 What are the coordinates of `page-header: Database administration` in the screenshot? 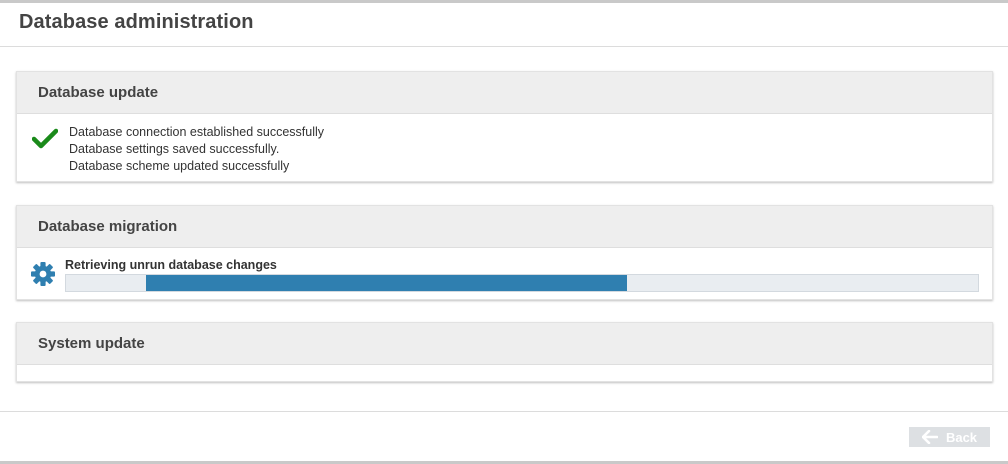 It's located at (504, 25).